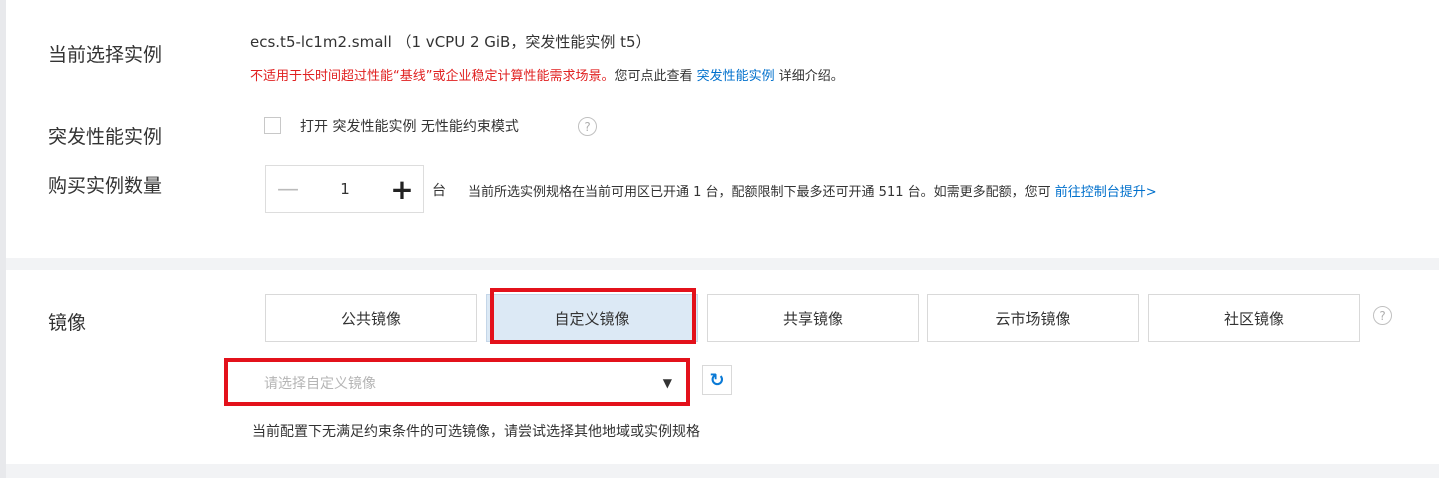  What do you see at coordinates (1033, 318) in the screenshot?
I see `tab-marketplace-image: 云市场镜像` at bounding box center [1033, 318].